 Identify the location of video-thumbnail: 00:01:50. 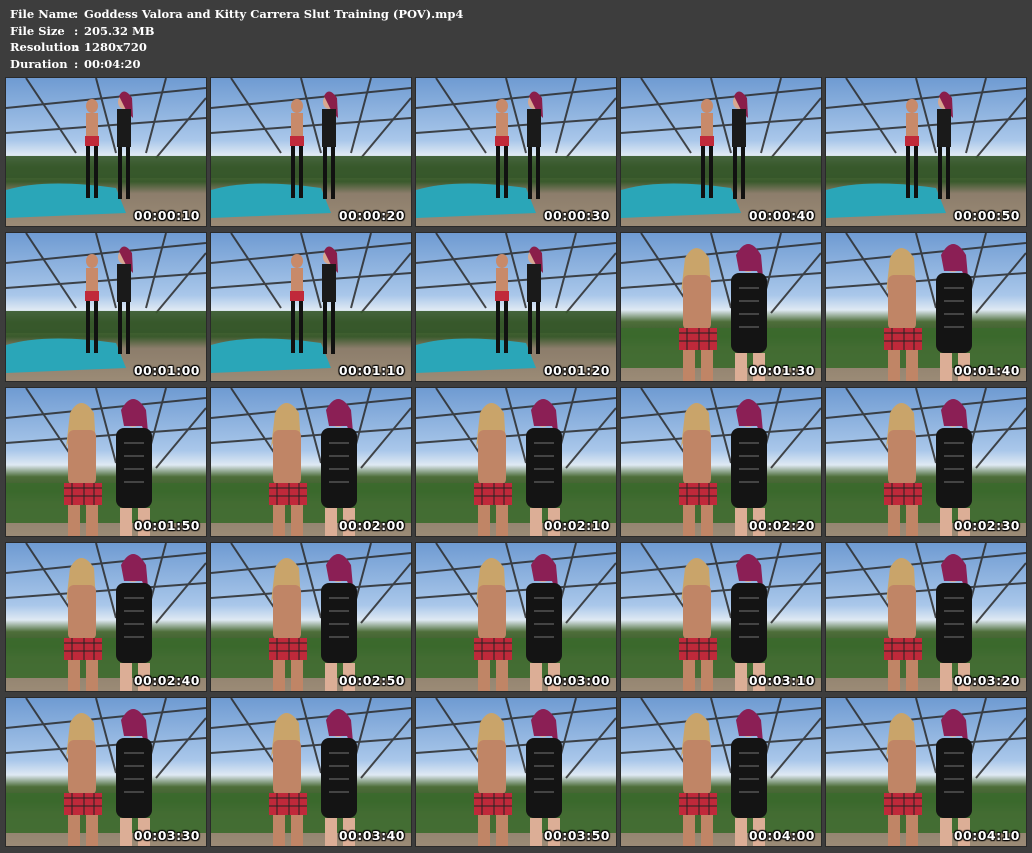
(106, 462).